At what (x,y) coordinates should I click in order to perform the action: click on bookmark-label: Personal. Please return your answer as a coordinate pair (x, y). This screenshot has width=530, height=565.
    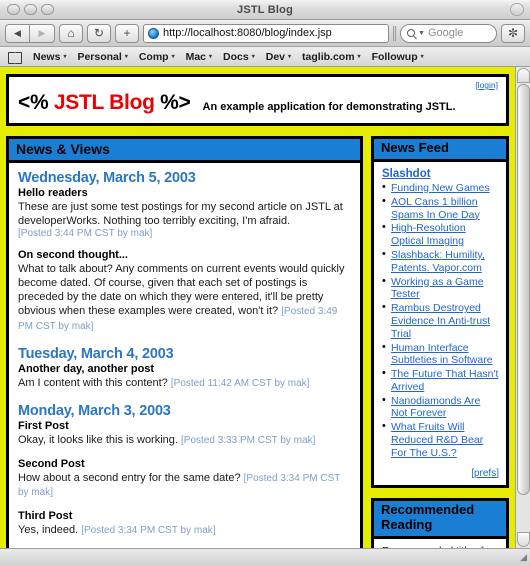
    Looking at the image, I should click on (99, 56).